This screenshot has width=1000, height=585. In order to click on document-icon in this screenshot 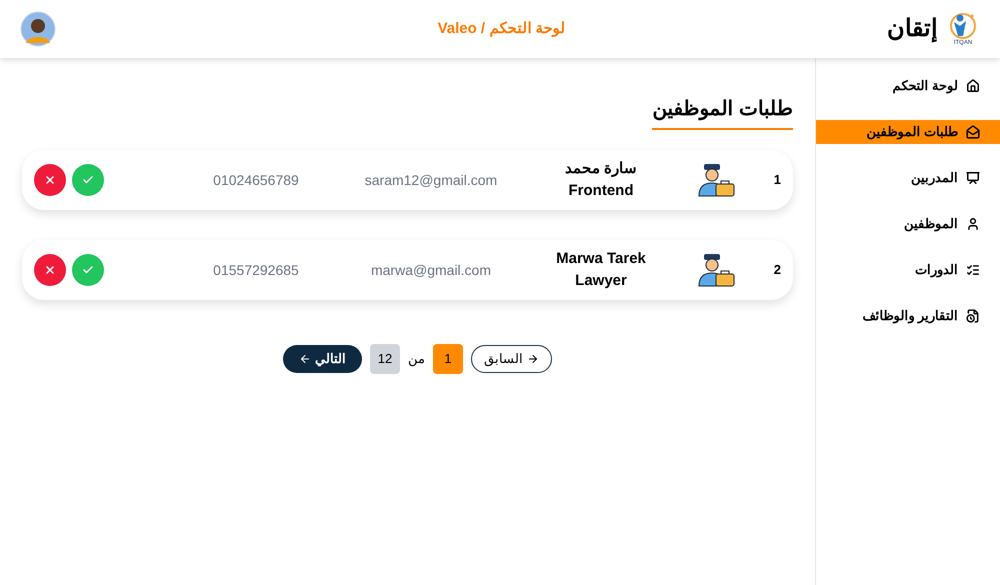, I will do `click(973, 316)`.